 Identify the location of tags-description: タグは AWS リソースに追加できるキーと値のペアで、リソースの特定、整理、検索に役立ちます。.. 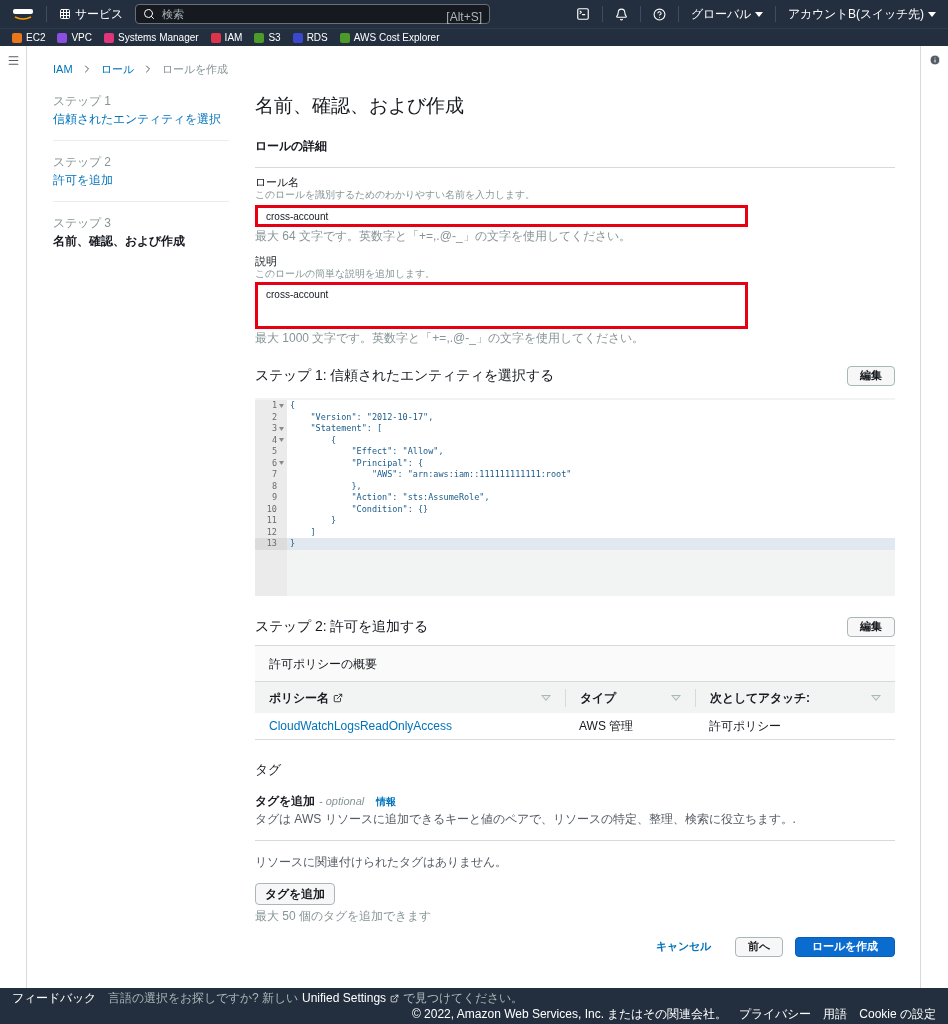
(575, 825).